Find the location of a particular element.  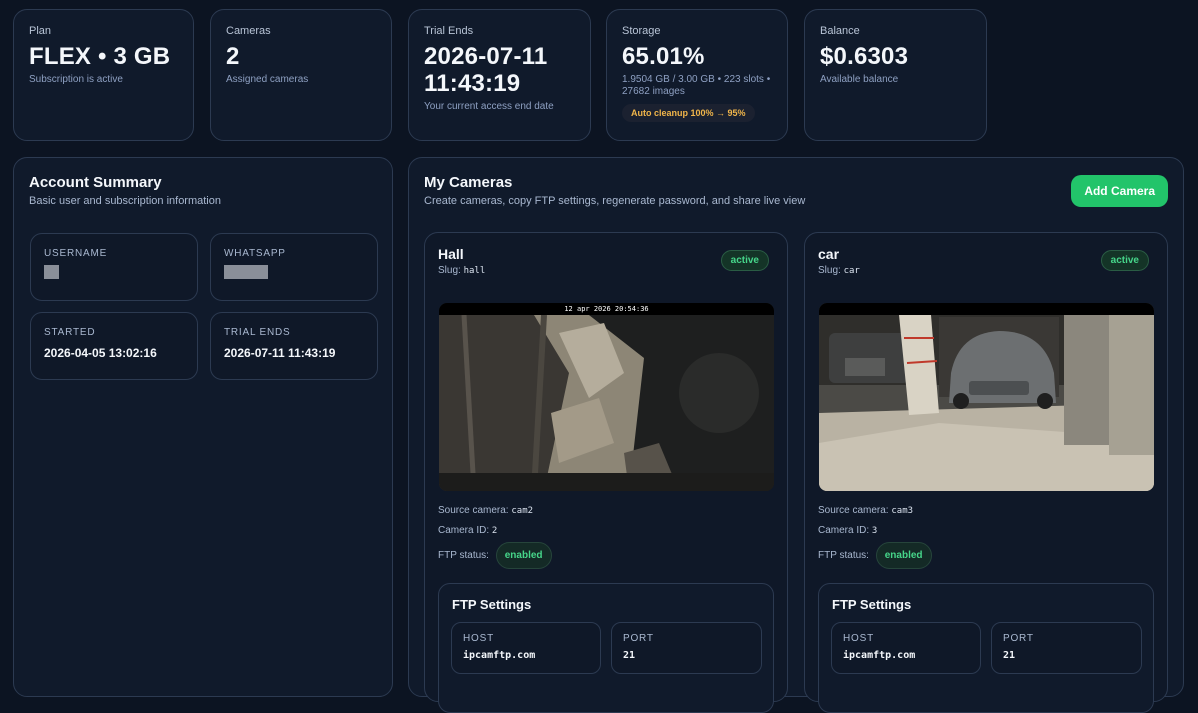

started-box: STARTED 2026-04-05 13:02:16 is located at coordinates (114, 346).